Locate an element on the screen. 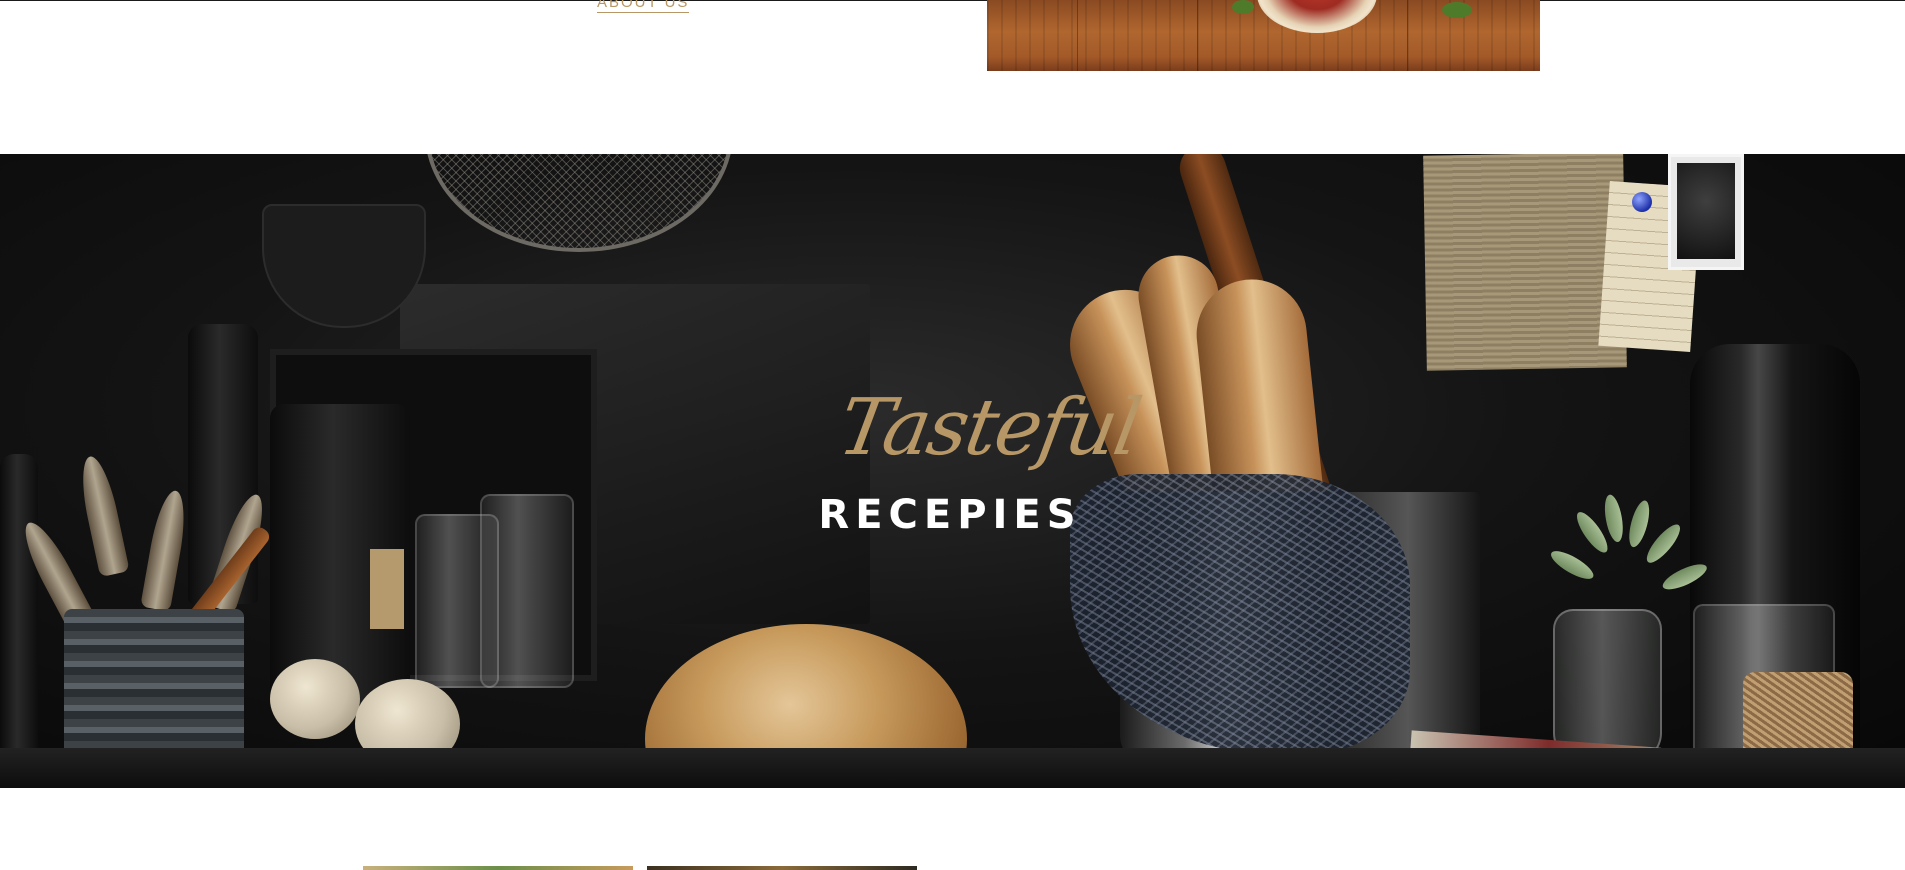 This screenshot has width=1905, height=870. herb-jar is located at coordinates (1607, 686).